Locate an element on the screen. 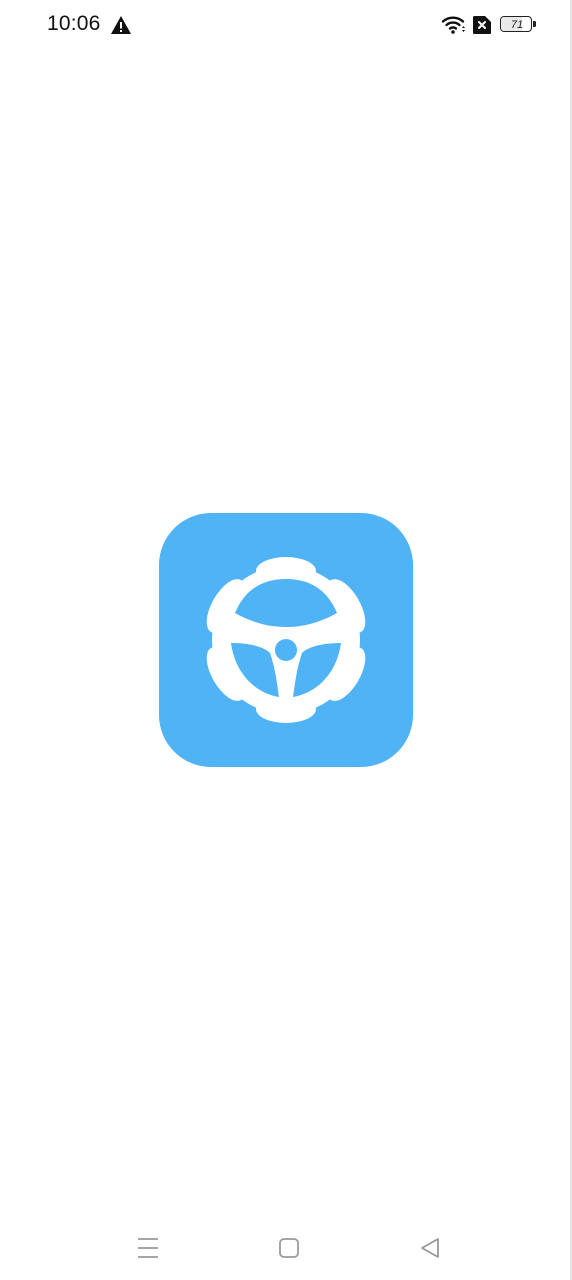 This screenshot has width=572, height=1280. app-logo is located at coordinates (286, 640).